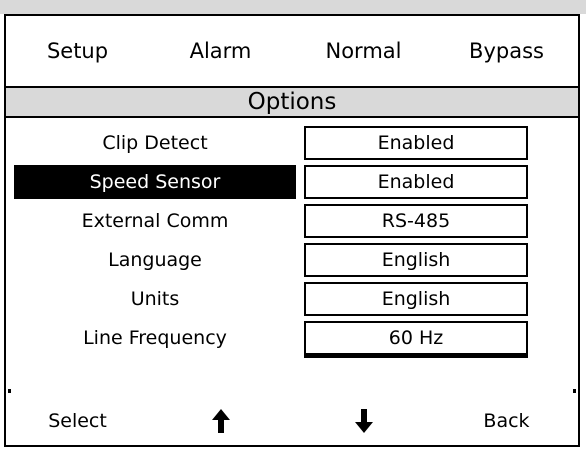 The width and height of the screenshot is (586, 449). Describe the element at coordinates (220, 51) in the screenshot. I see `tab-alarm: Alarm` at that location.